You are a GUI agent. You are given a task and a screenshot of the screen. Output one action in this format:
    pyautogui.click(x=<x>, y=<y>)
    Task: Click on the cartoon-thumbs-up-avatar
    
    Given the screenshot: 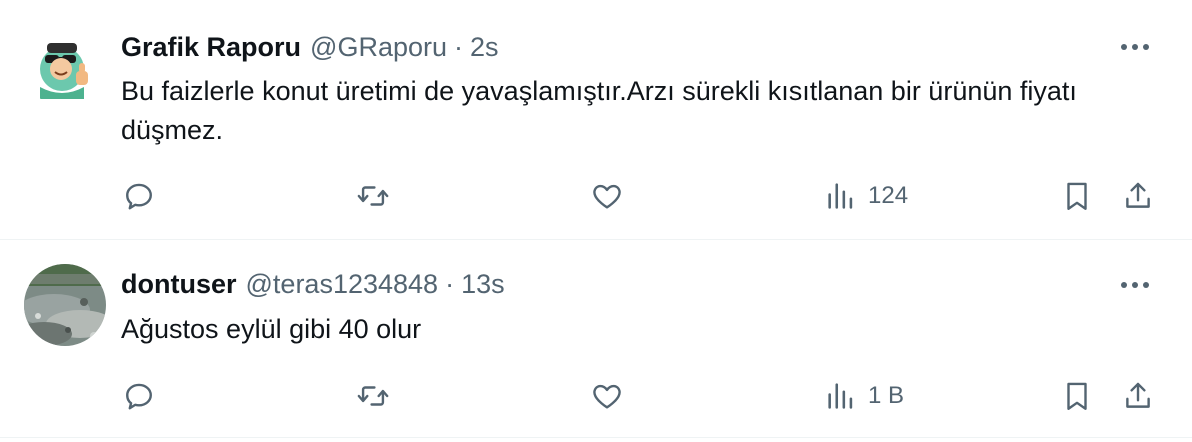 What is the action you would take?
    pyautogui.click(x=65, y=66)
    